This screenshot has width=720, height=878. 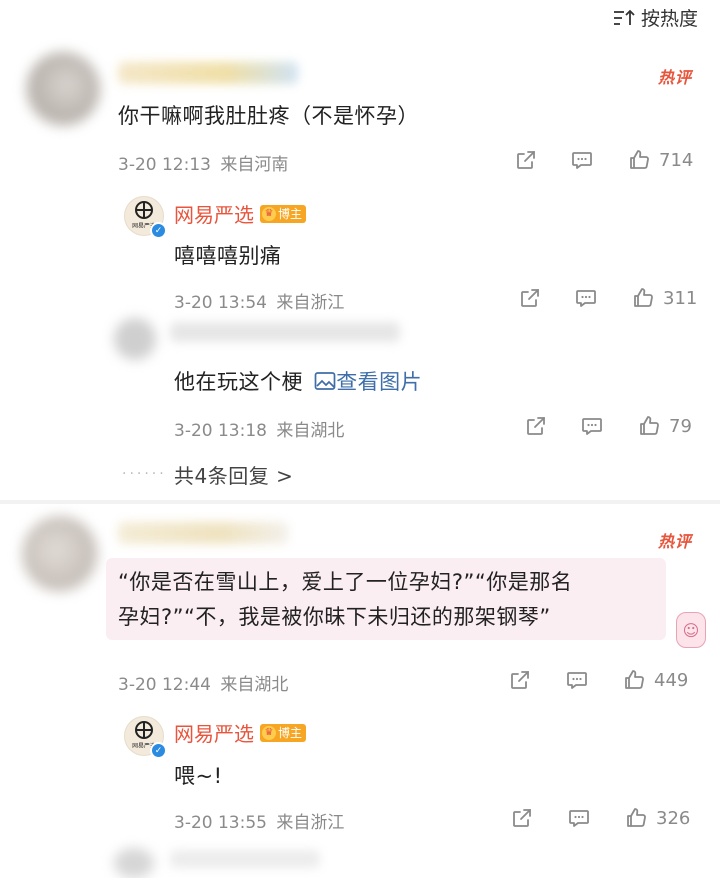 What do you see at coordinates (680, 426) in the screenshot?
I see `like-count: 79` at bounding box center [680, 426].